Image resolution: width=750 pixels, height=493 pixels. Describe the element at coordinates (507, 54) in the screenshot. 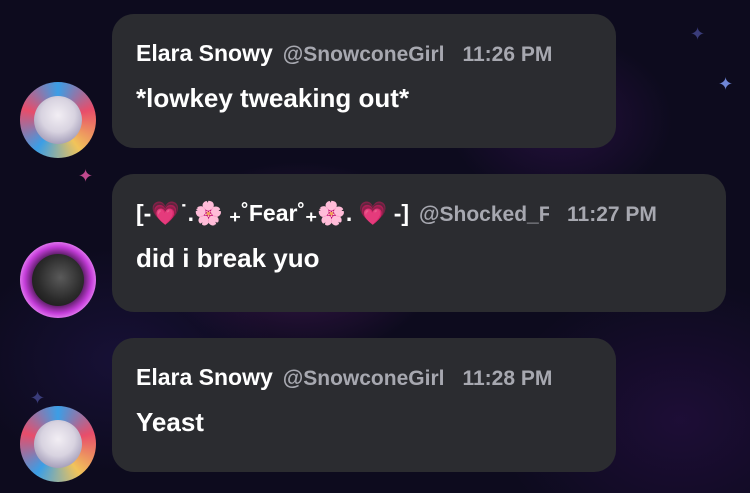

I see `message-timestamp: 11:26 PM` at that location.